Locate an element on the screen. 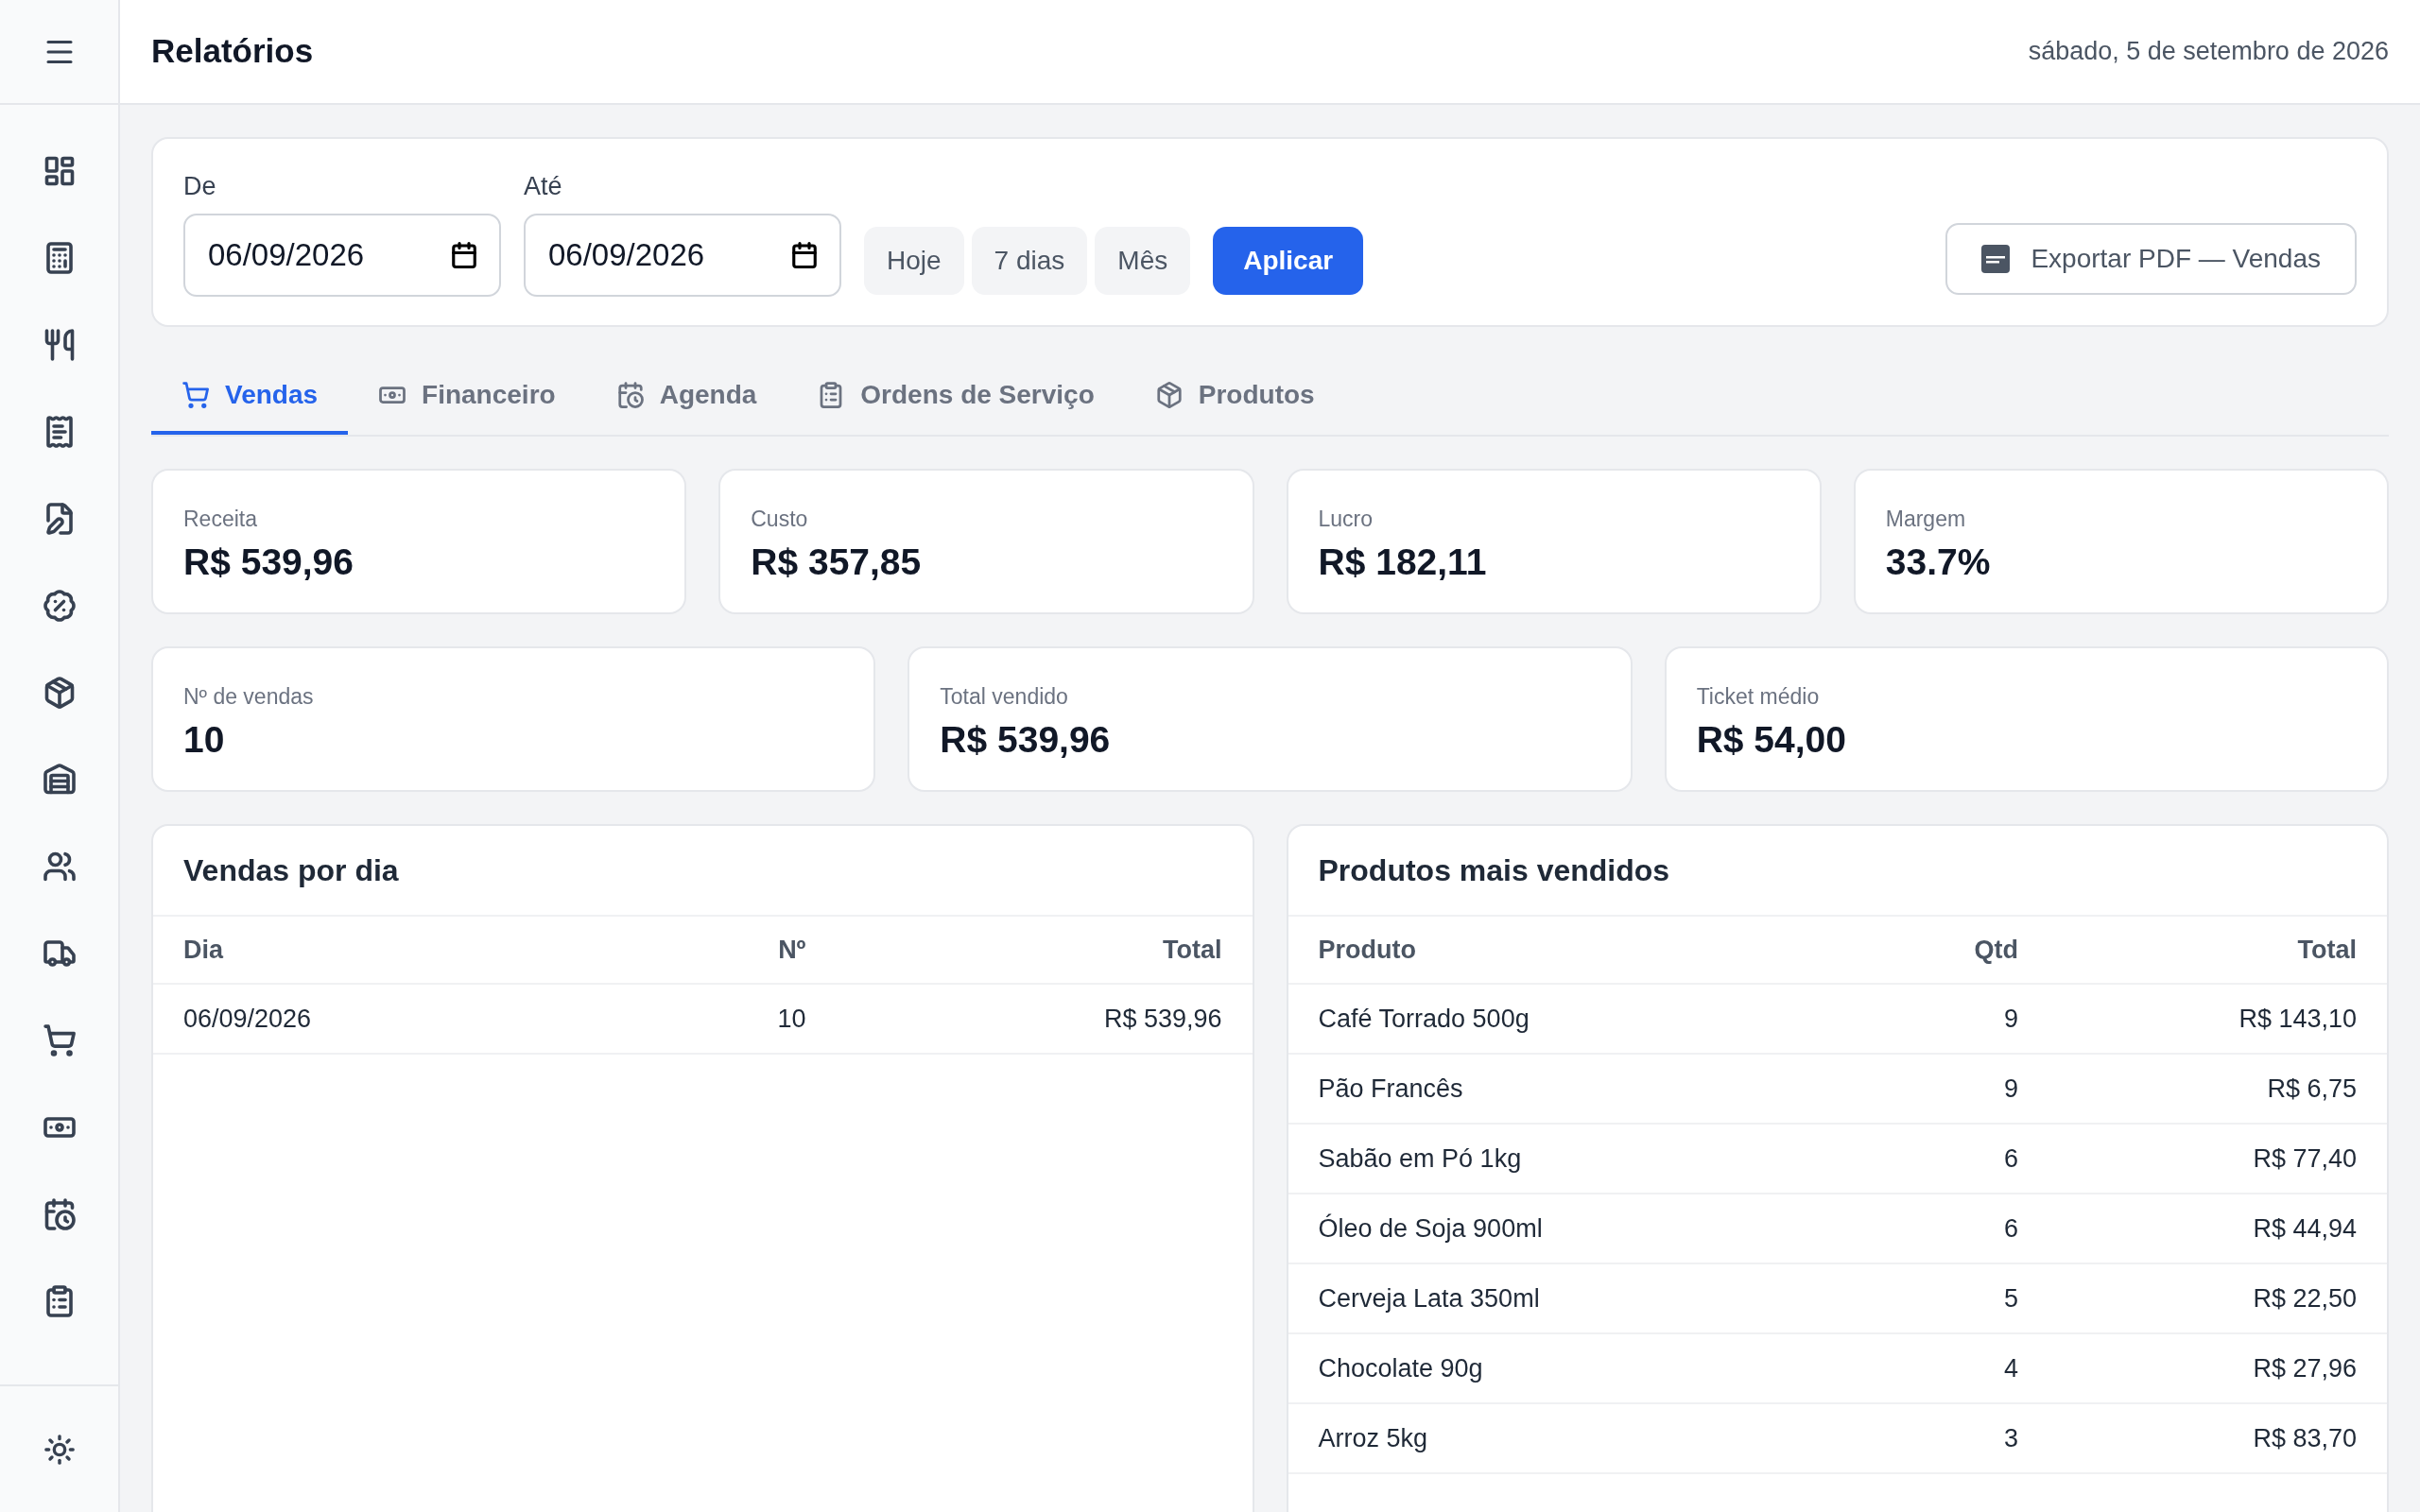 The width and height of the screenshot is (2420, 1512). kpi-label: Margem is located at coordinates (1926, 519).